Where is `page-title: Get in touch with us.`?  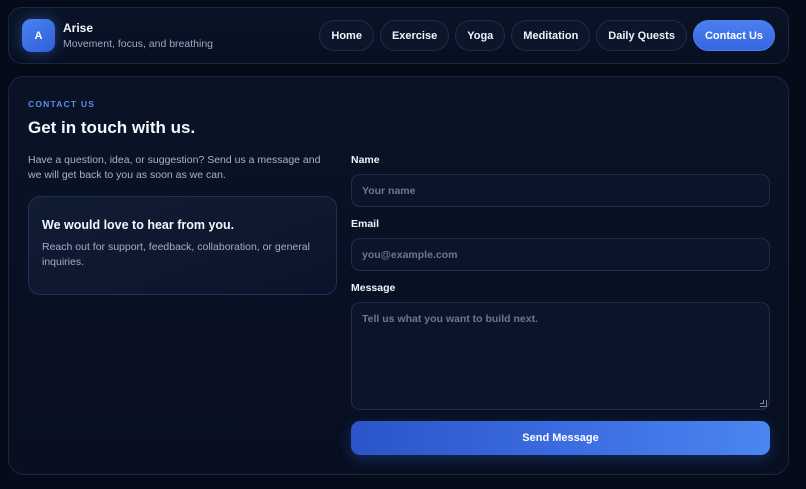
page-title: Get in touch with us. is located at coordinates (112, 127).